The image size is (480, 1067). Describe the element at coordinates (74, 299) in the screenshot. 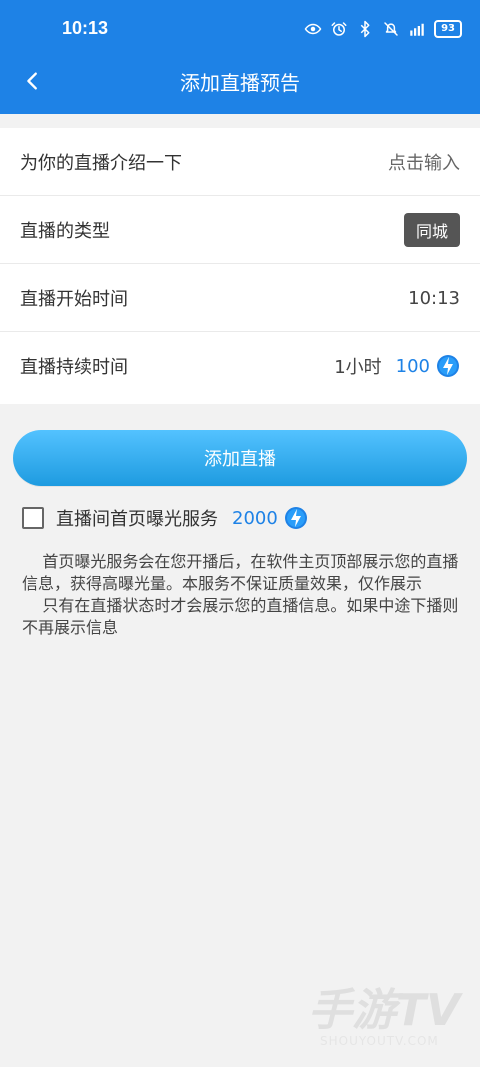

I see `row-start-time-label: 直播开始时间` at that location.